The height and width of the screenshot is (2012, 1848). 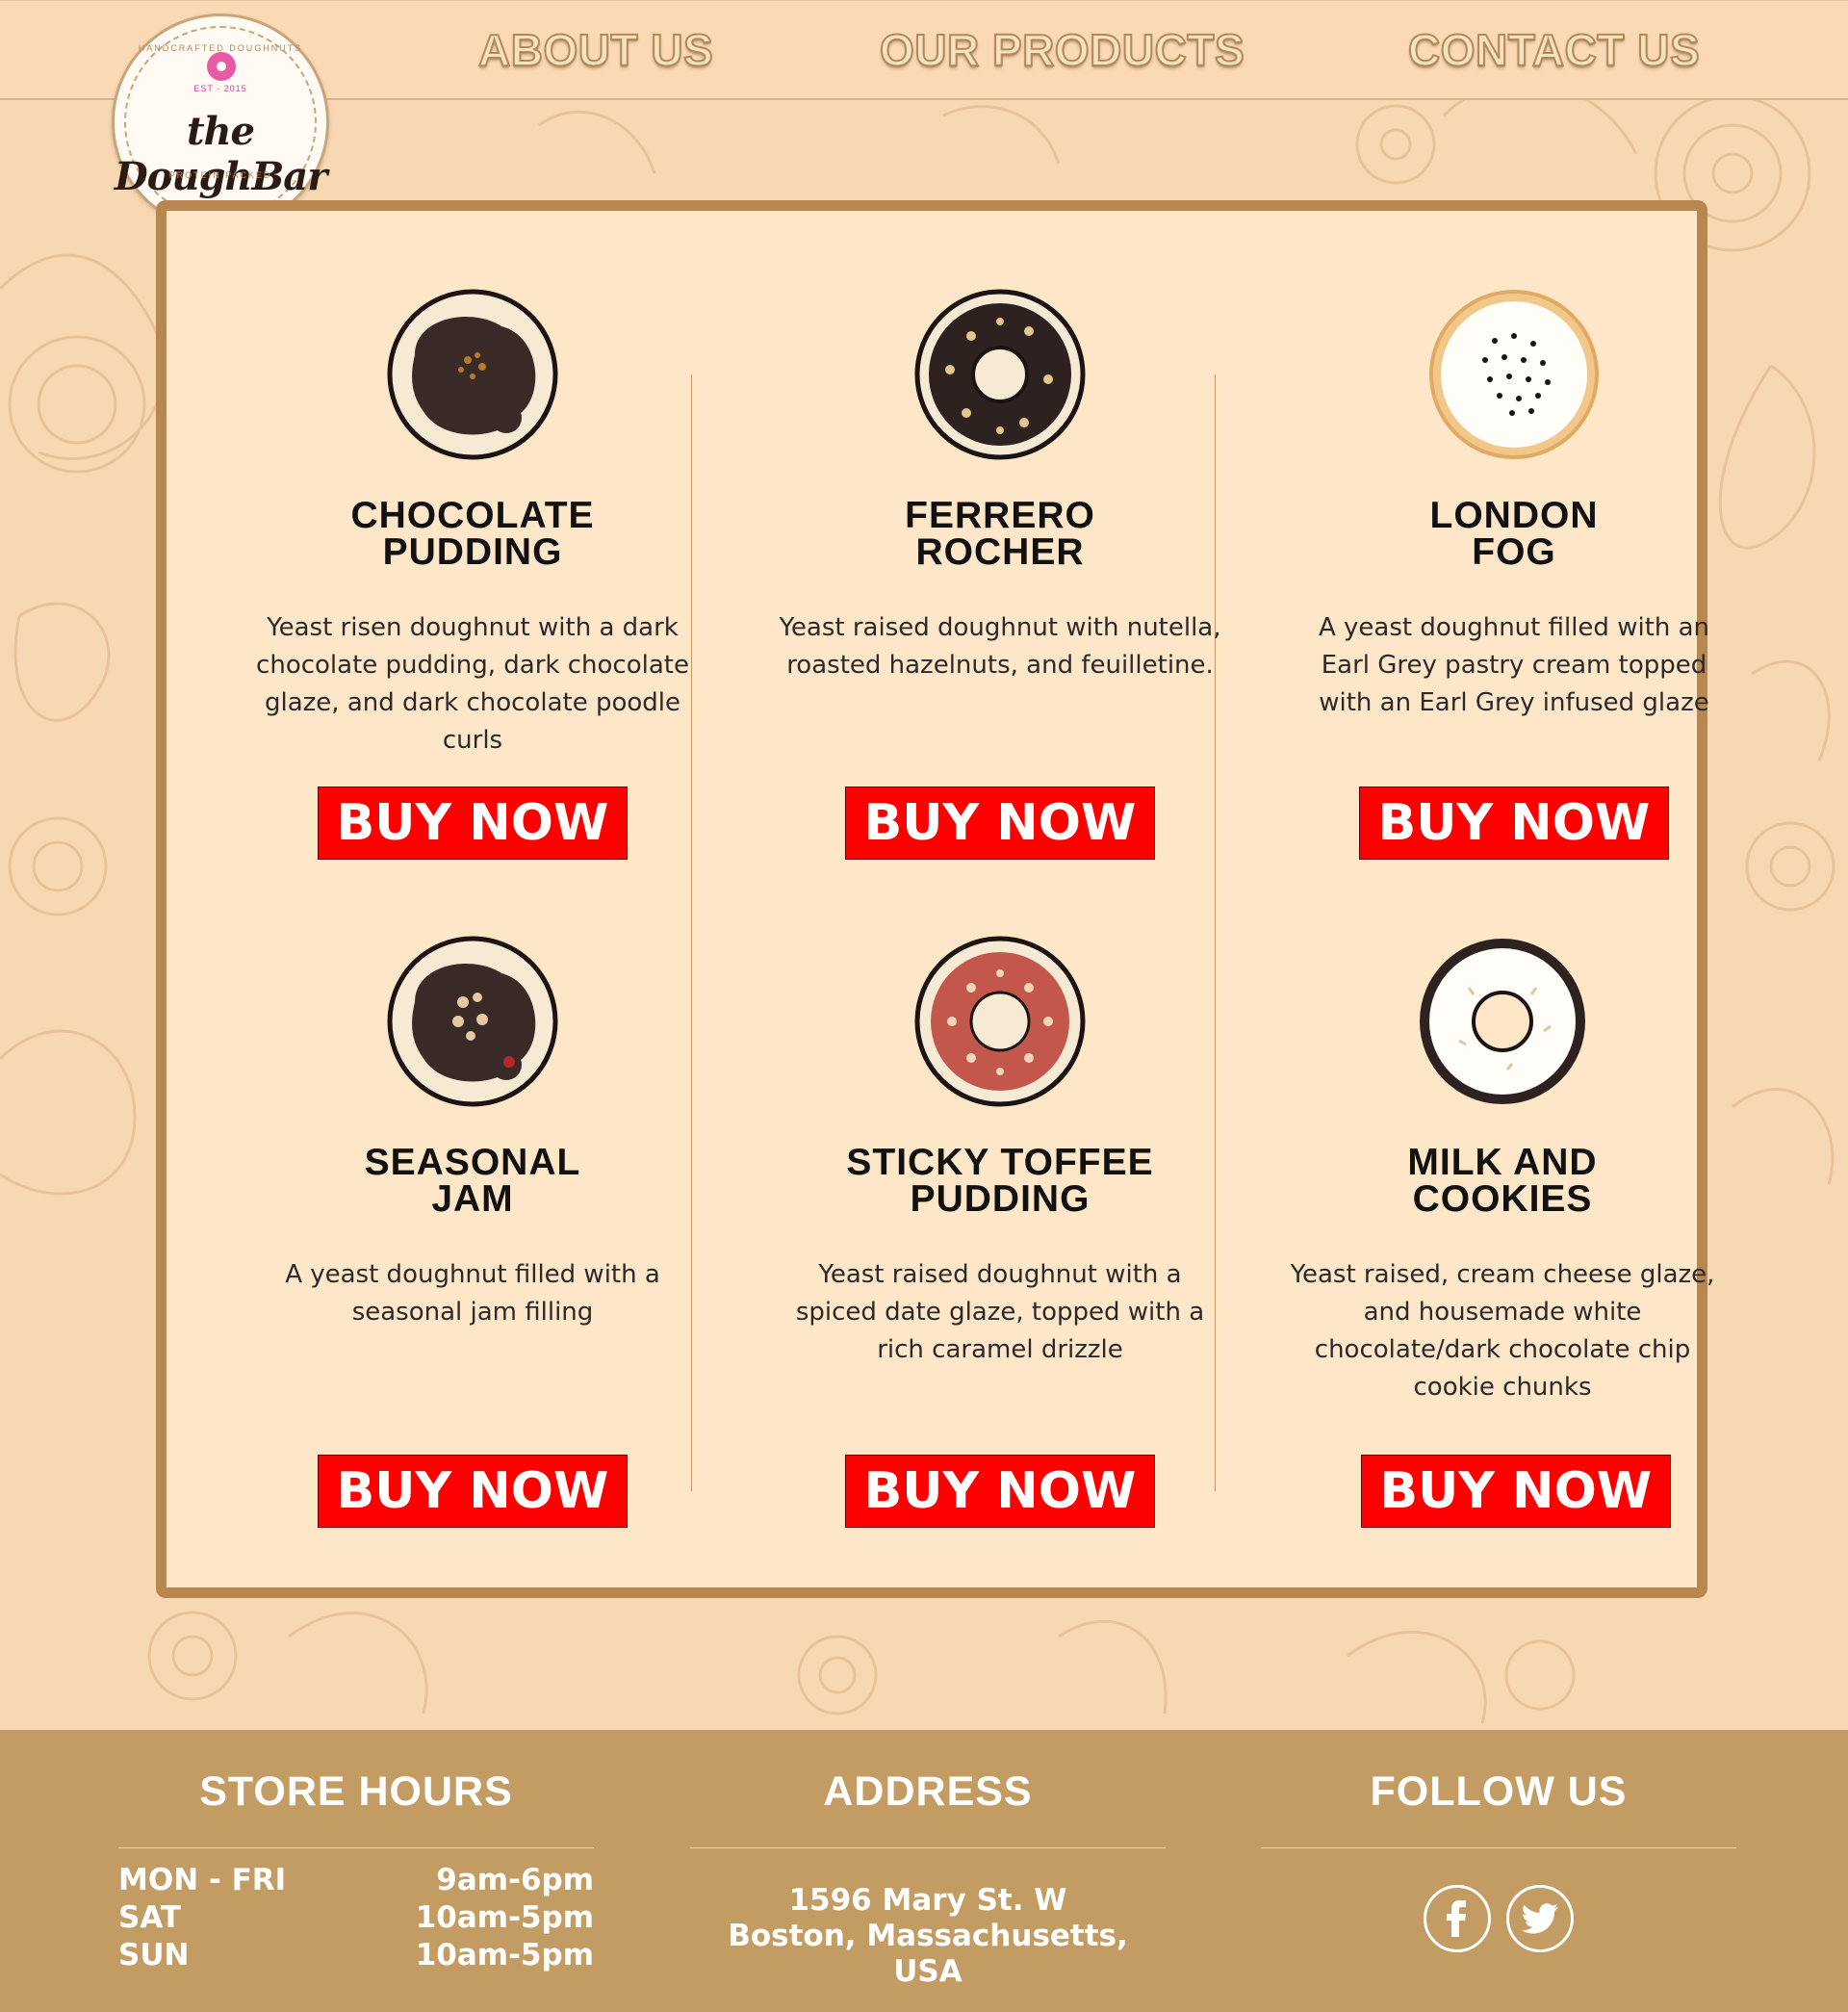 I want to click on logo-established: EST · 2015, so click(x=220, y=88).